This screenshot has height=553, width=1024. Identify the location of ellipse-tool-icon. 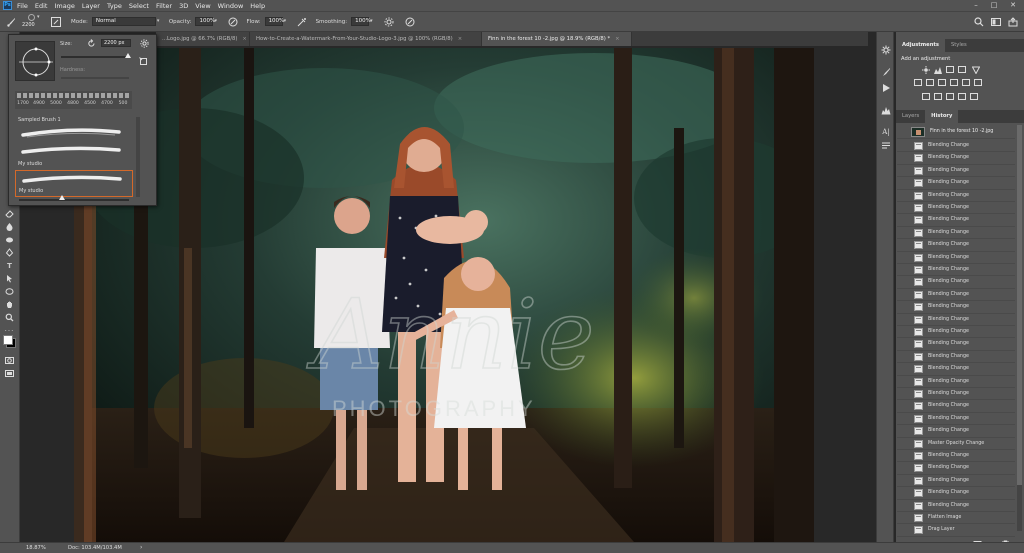
(9, 291).